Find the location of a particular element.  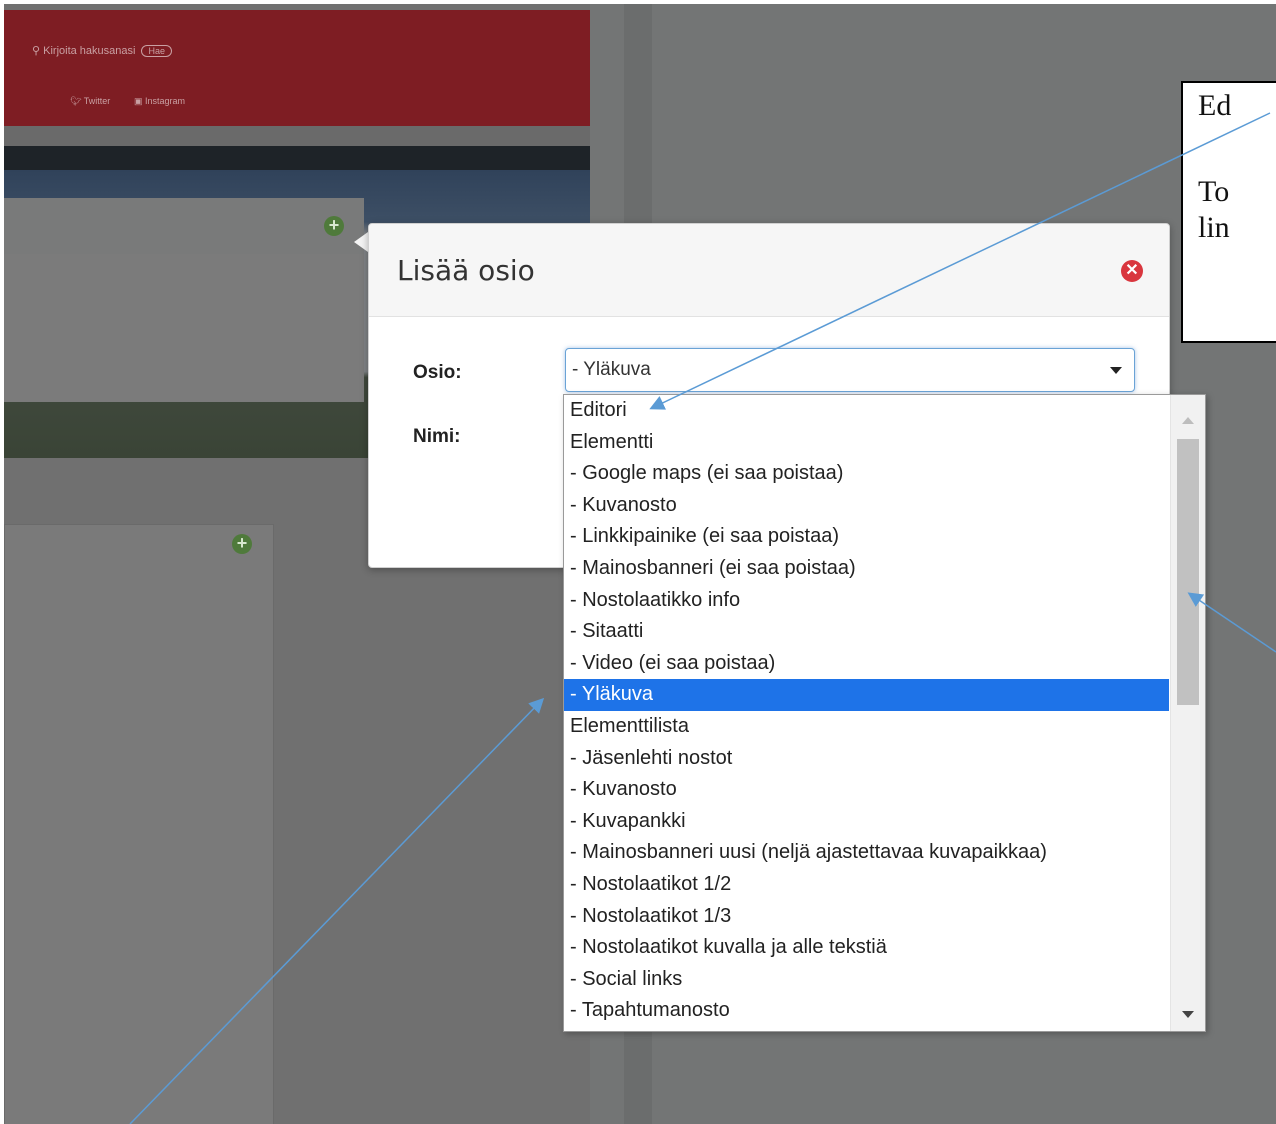

arrow-to-editori is located at coordinates (960, 261).